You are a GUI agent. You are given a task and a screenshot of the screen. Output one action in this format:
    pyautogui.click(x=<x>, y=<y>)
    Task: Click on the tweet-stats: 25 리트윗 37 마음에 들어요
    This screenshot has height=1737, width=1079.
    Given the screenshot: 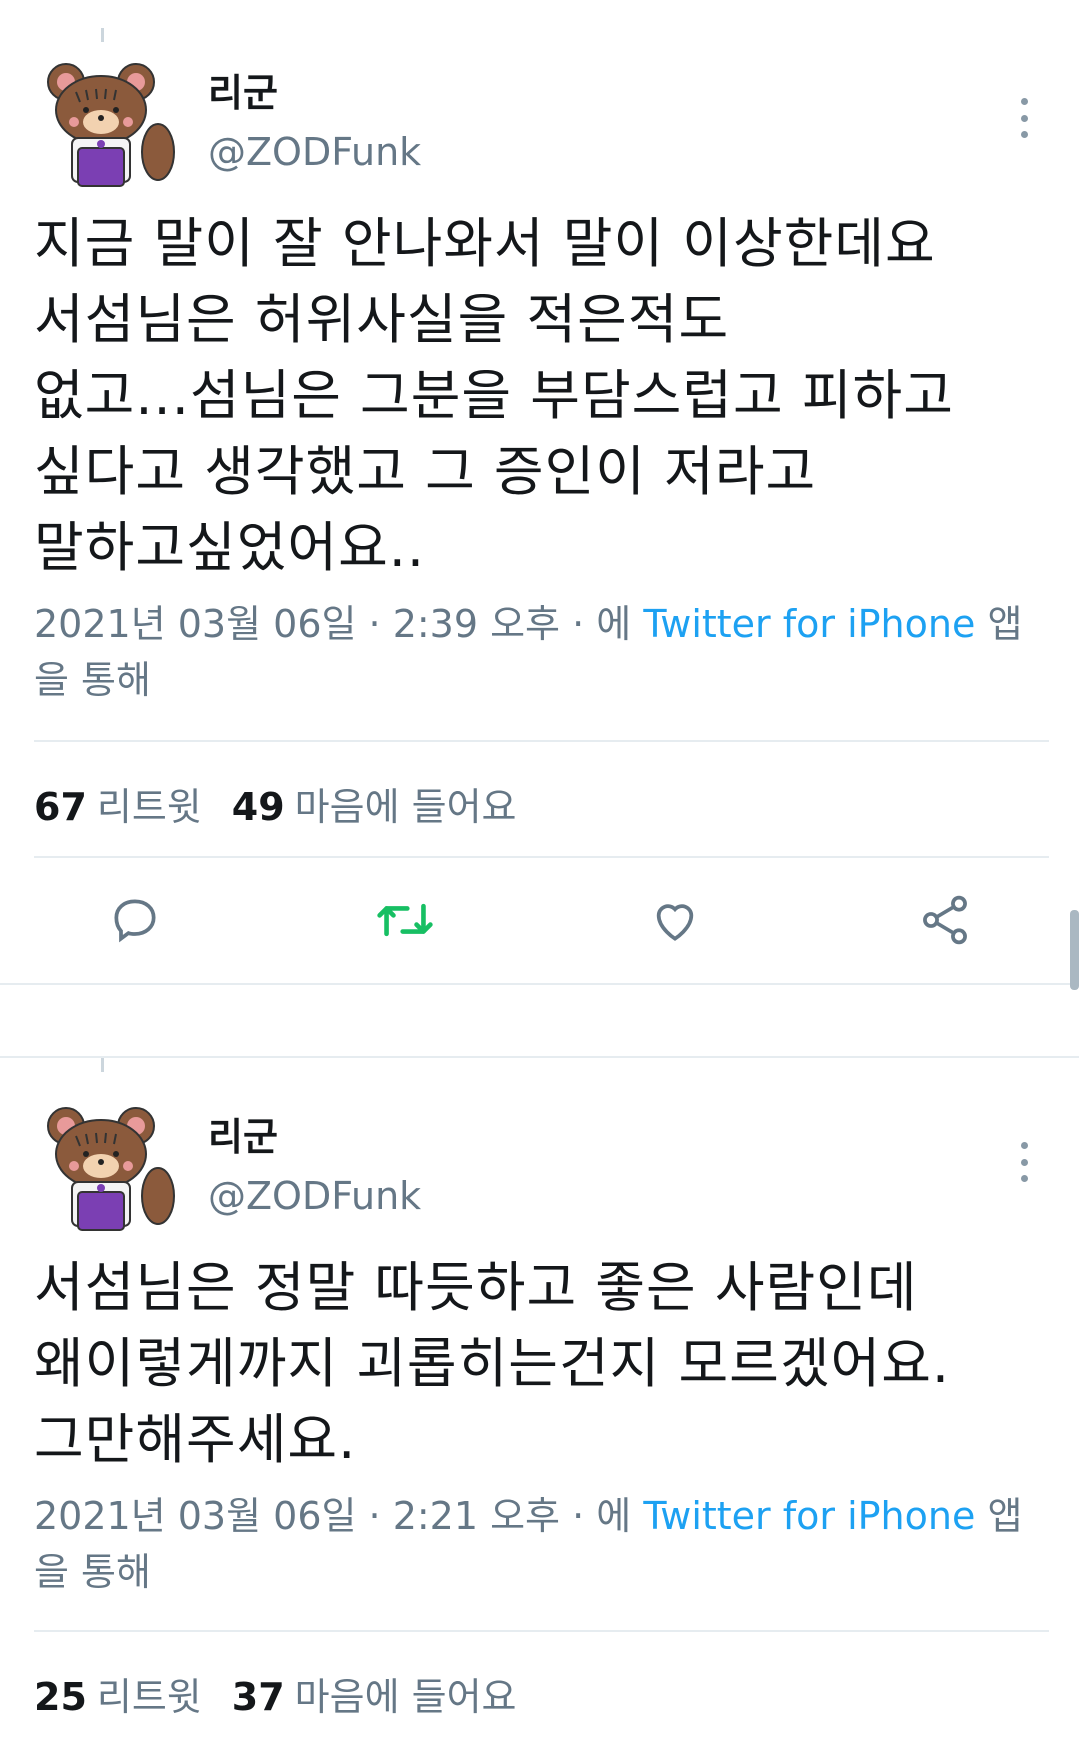 What is the action you would take?
    pyautogui.click(x=275, y=1693)
    